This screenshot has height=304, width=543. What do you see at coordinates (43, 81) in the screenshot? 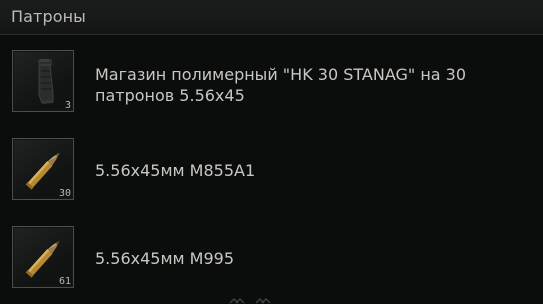
I see `item-slot: 3` at bounding box center [43, 81].